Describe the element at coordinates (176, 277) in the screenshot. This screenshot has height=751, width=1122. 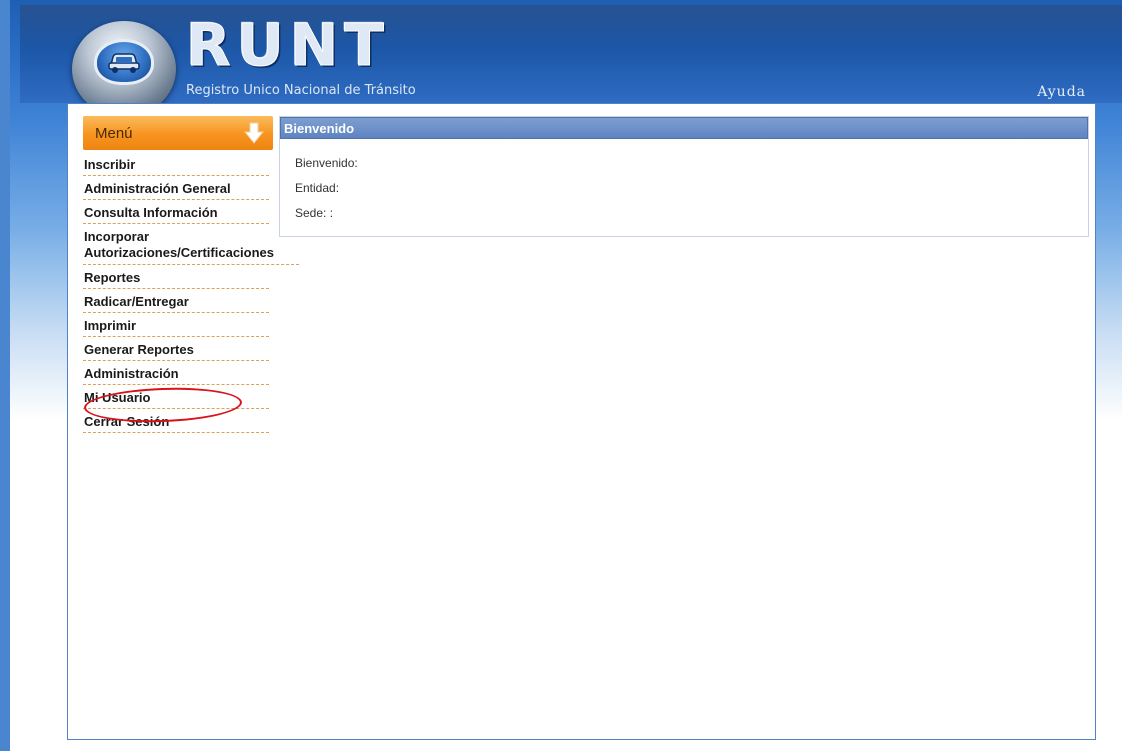
I see `menu-item-reportes: Reportes` at that location.